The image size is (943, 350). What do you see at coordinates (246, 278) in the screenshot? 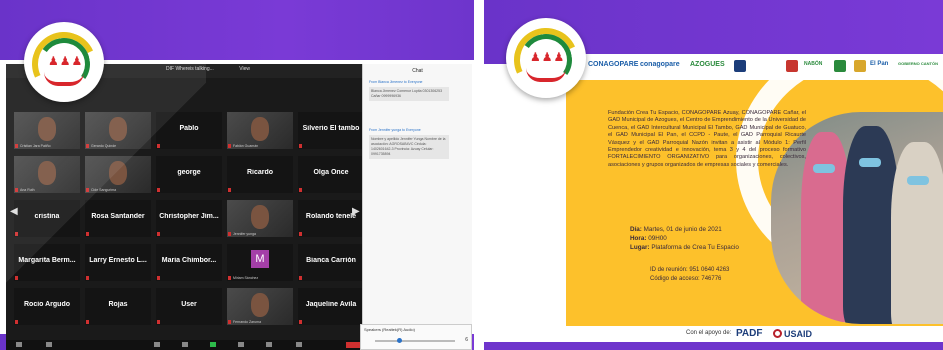
I see `participant-label: Miriam Sánchez` at bounding box center [246, 278].